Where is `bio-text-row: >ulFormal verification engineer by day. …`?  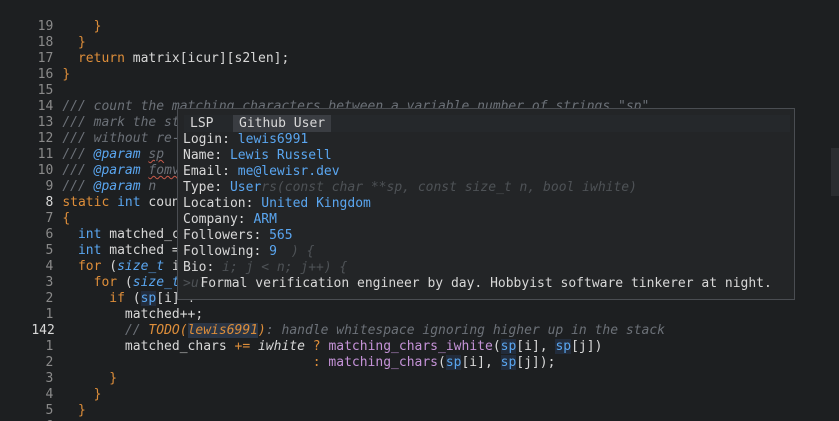 bio-text-row: >ulFormal verification engineer by day. … is located at coordinates (477, 284).